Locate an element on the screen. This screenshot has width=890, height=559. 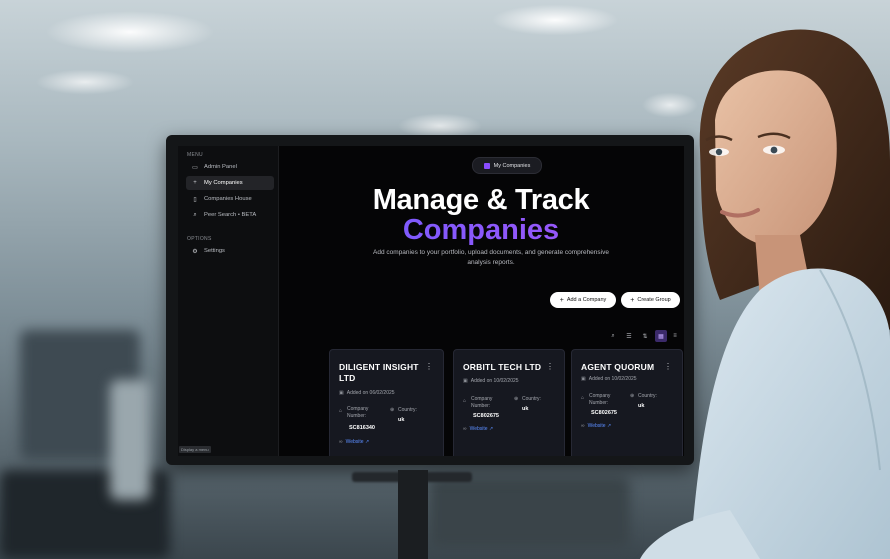
add-company-button: + Add a Company is located at coordinates (583, 300).